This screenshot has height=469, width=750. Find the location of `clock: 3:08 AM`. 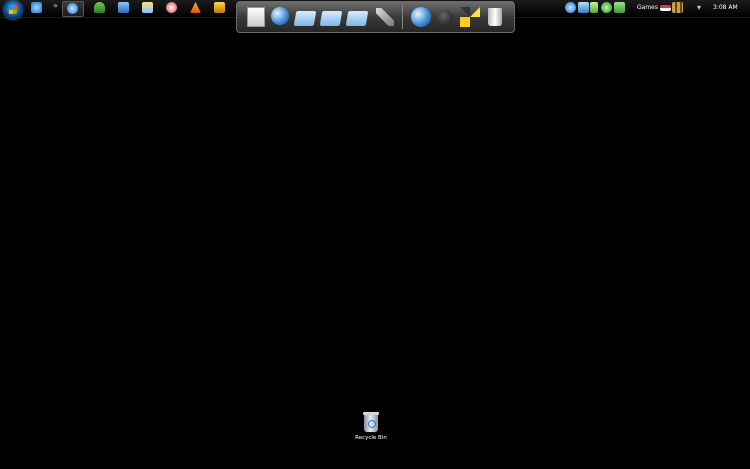

clock: 3:08 AM is located at coordinates (725, 7).